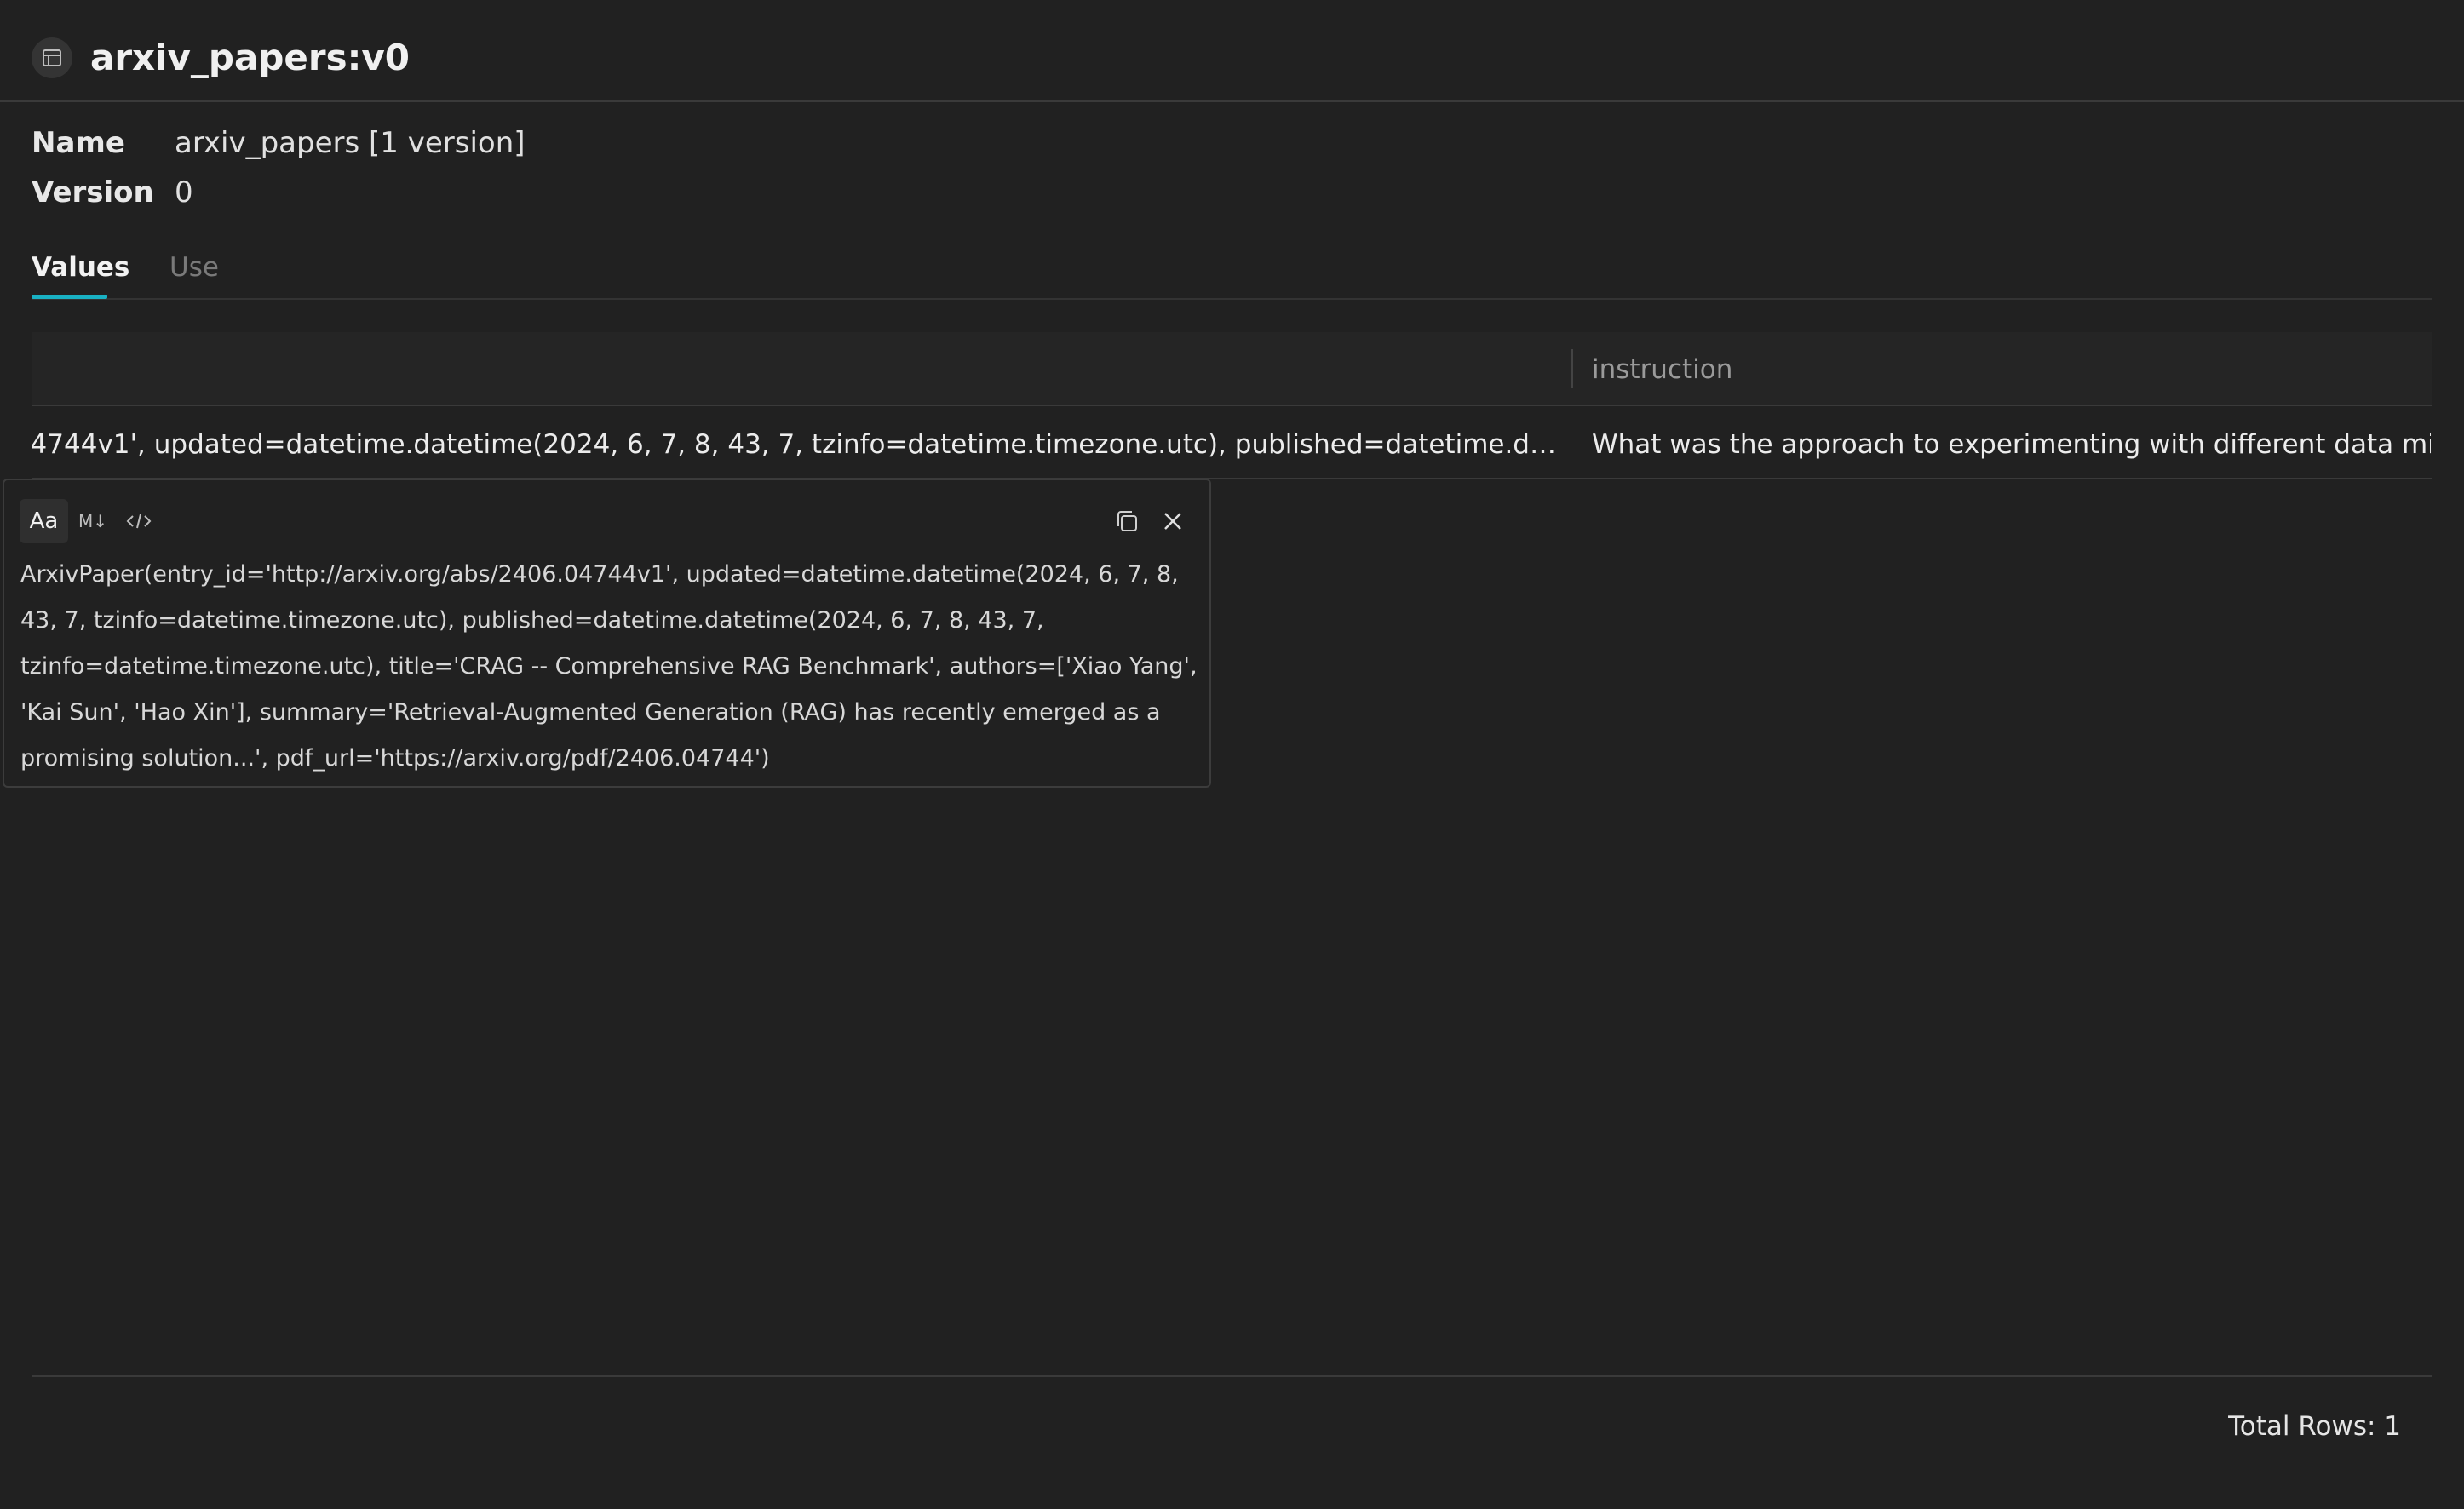  What do you see at coordinates (80, 267) in the screenshot?
I see `tab-values: Values` at bounding box center [80, 267].